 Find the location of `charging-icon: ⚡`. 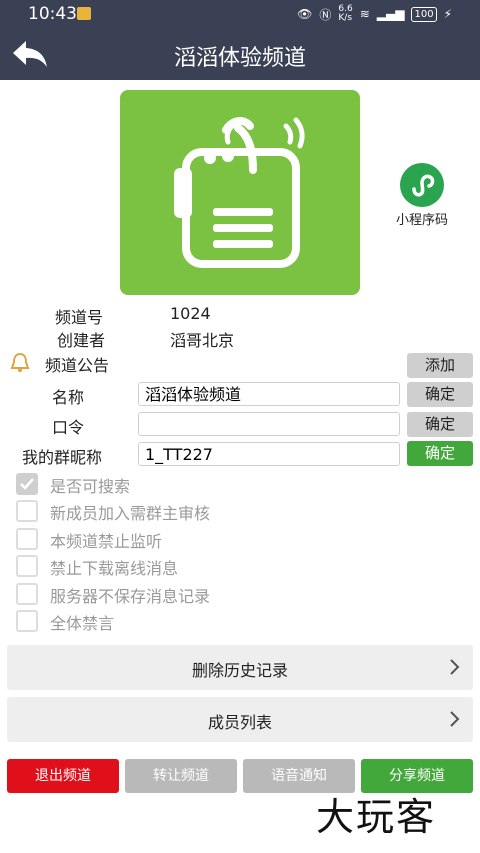

charging-icon: ⚡ is located at coordinates (447, 14).